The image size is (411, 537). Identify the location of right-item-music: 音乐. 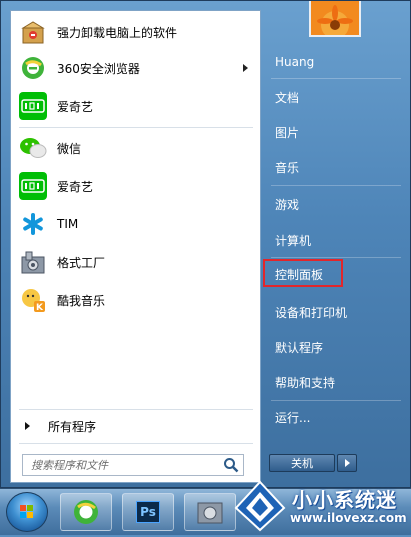
(336, 167).